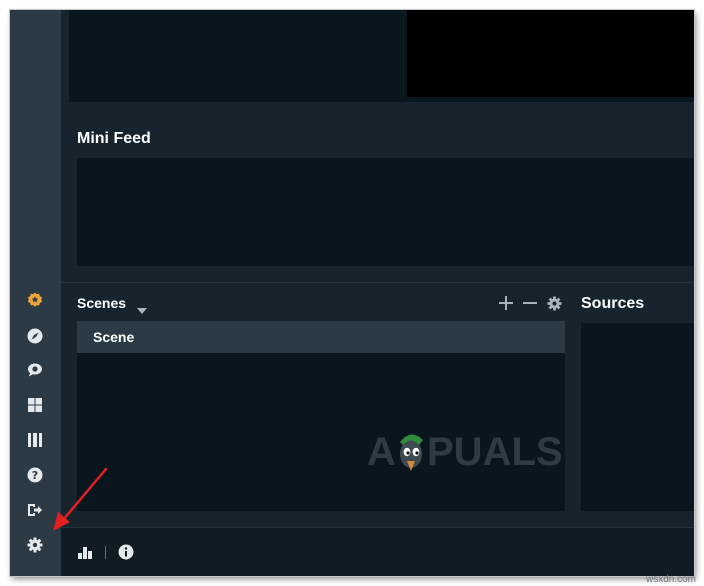  I want to click on sidebar: ?, so click(36, 293).